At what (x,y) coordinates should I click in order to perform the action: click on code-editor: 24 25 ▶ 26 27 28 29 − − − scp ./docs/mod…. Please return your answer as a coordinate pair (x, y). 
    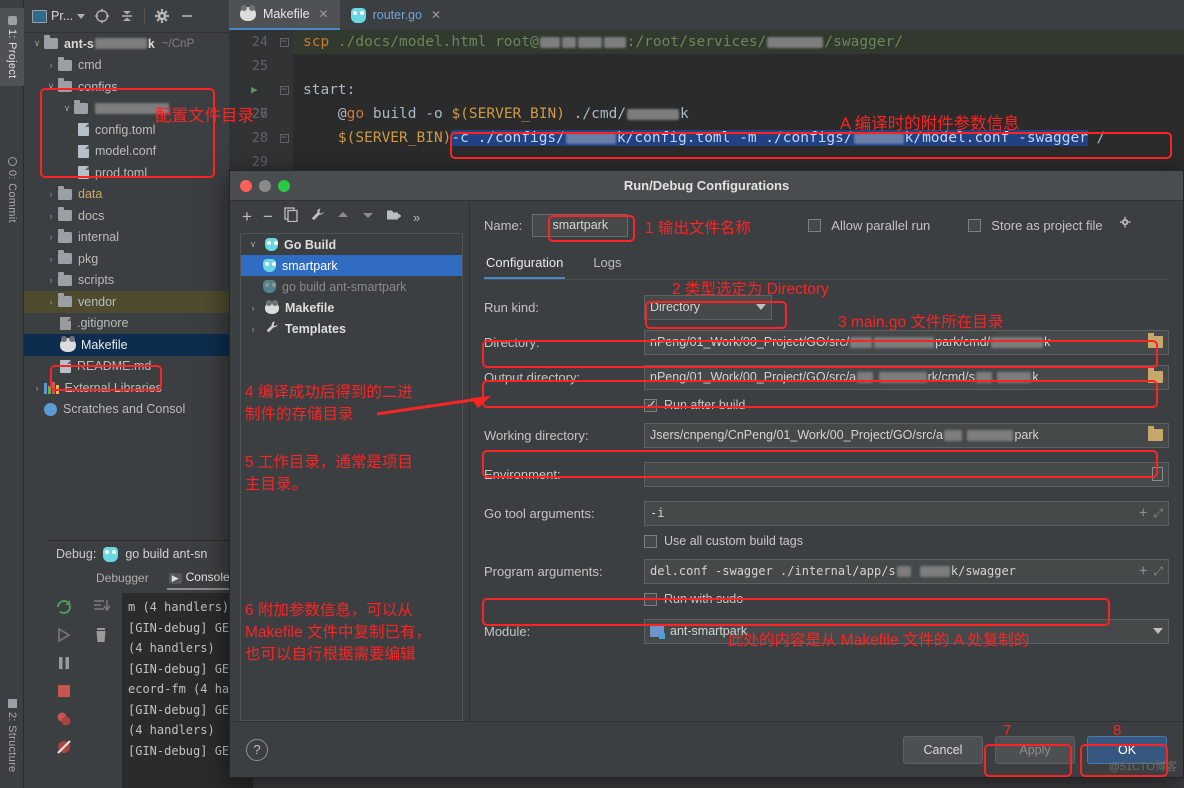
    Looking at the image, I should click on (706, 102).